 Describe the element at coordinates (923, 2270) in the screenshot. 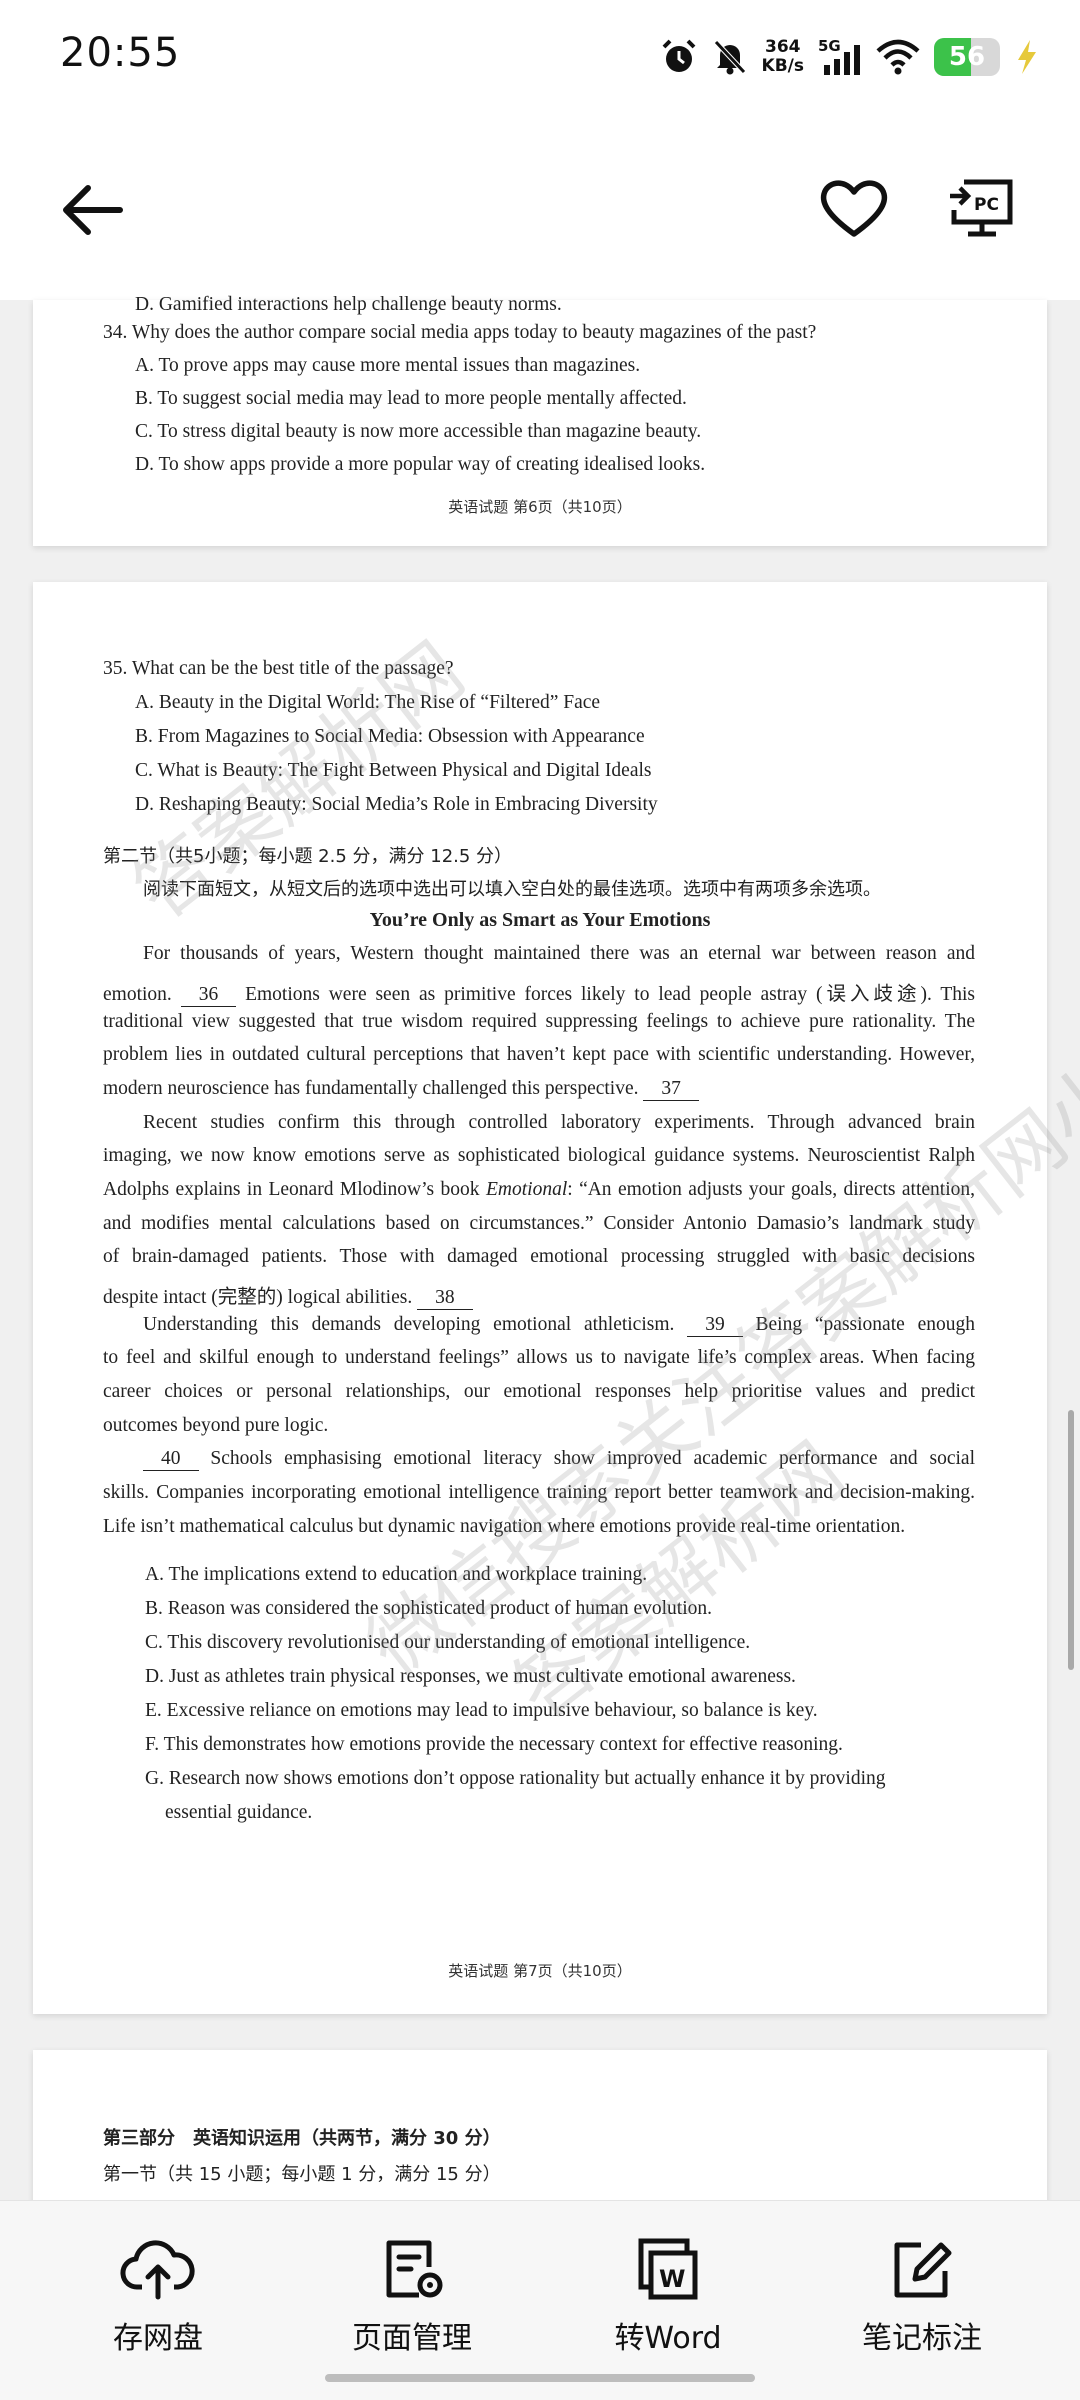

I see `edit-note-icon` at that location.